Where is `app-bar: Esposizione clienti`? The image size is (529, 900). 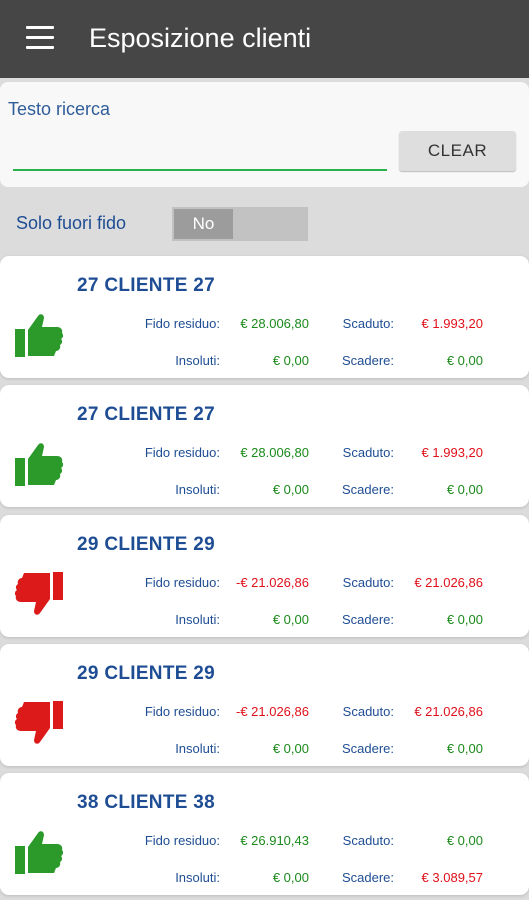 app-bar: Esposizione clienti is located at coordinates (264, 39).